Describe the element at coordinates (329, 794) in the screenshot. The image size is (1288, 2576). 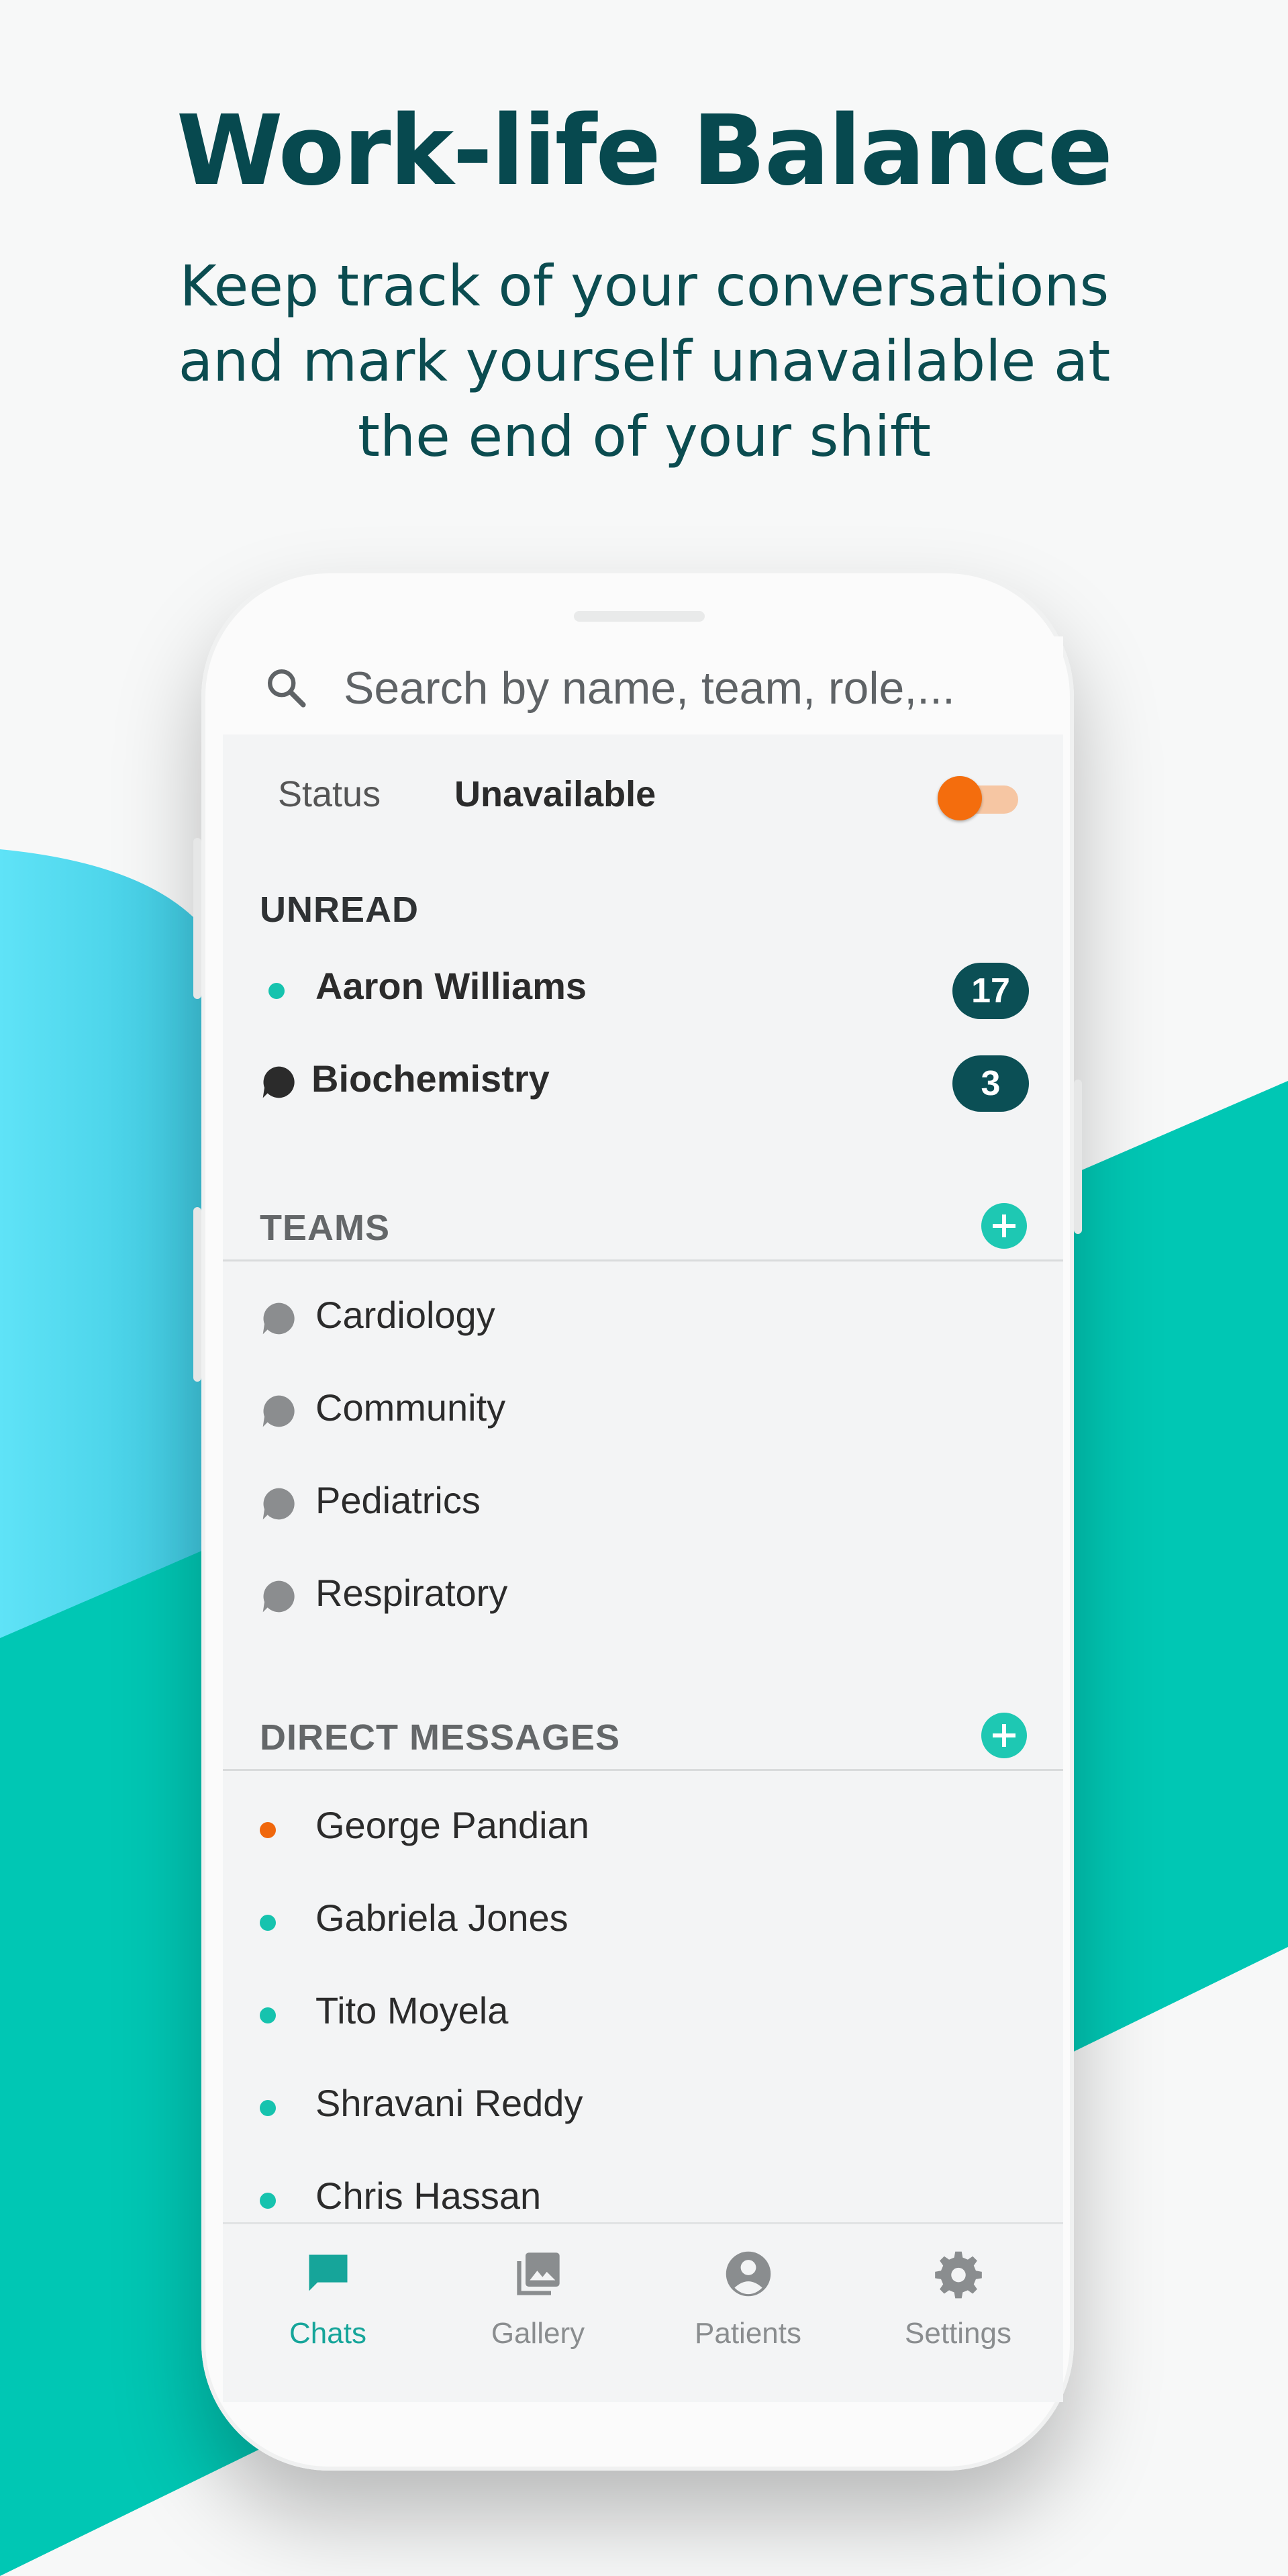
I see `status-label: Status` at that location.